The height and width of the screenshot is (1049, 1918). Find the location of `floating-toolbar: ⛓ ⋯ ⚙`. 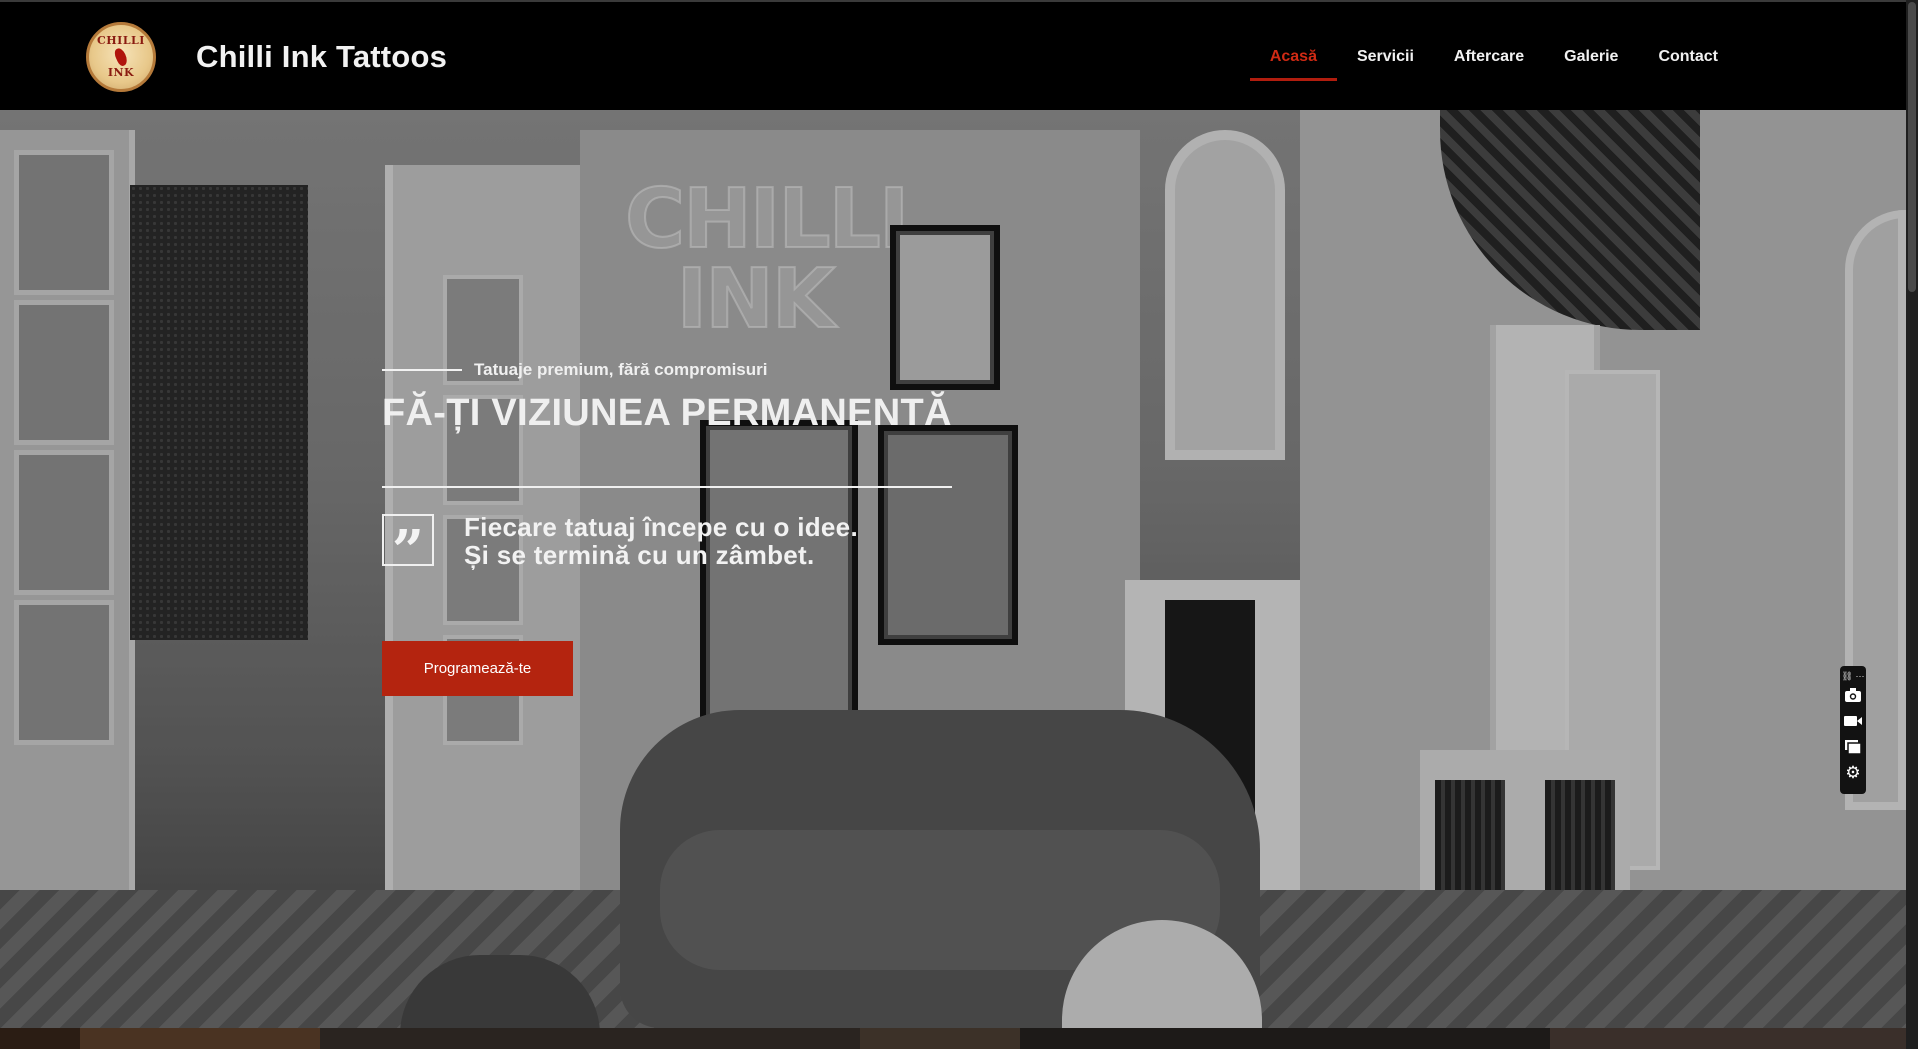

floating-toolbar: ⛓ ⋯ ⚙ is located at coordinates (1853, 730).